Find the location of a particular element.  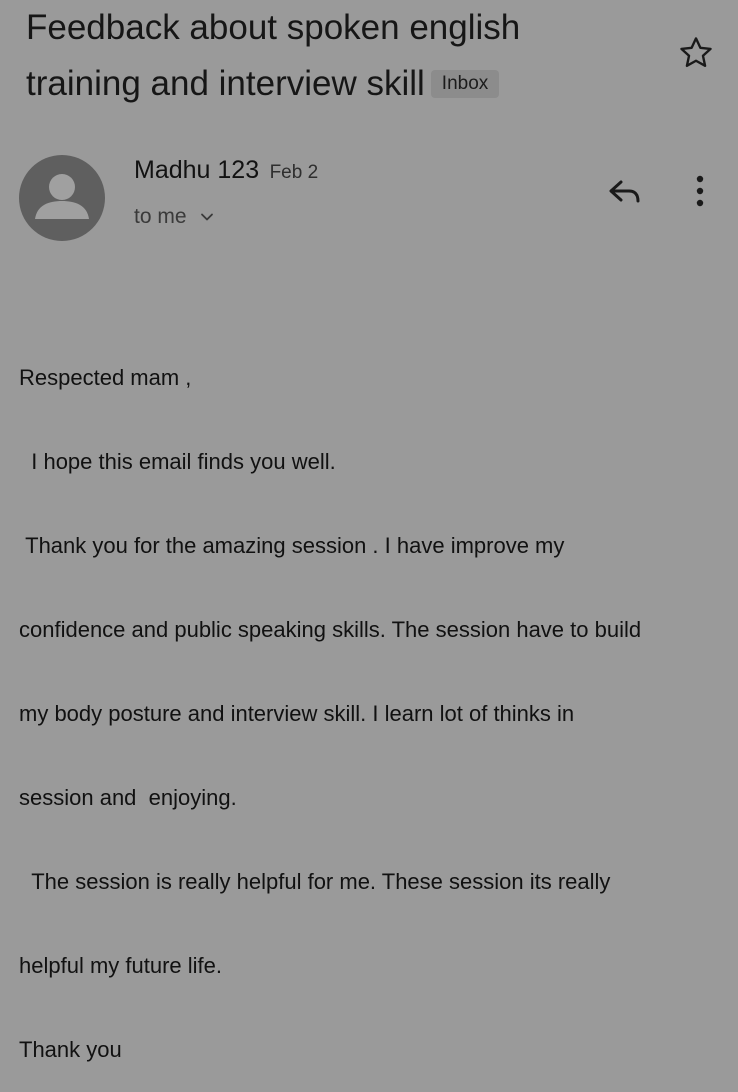

recipient-details-toggle: to me is located at coordinates (174, 217).